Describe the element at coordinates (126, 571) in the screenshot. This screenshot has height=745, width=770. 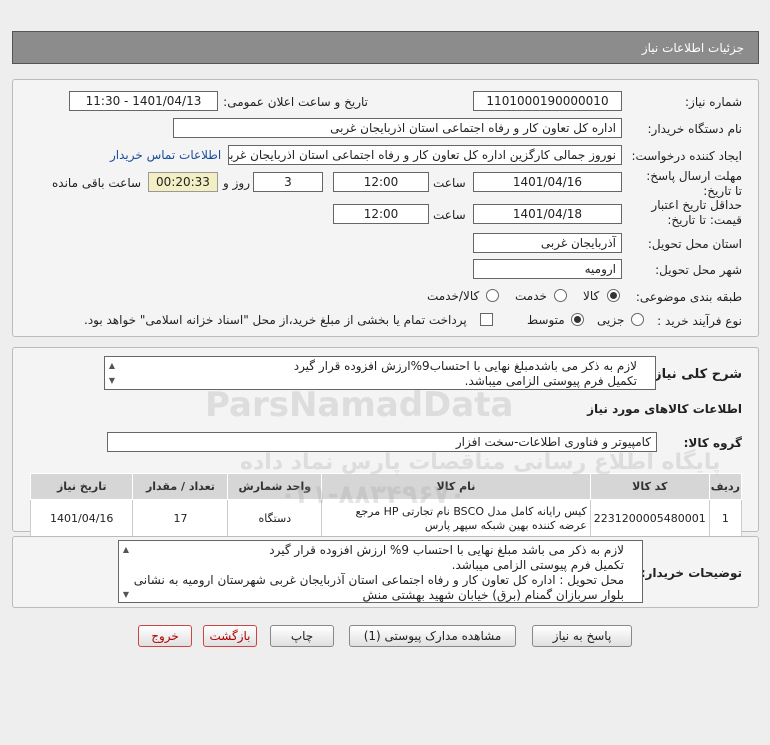
I see `buyer-notes-scrollbar: ▲ ▼` at that location.